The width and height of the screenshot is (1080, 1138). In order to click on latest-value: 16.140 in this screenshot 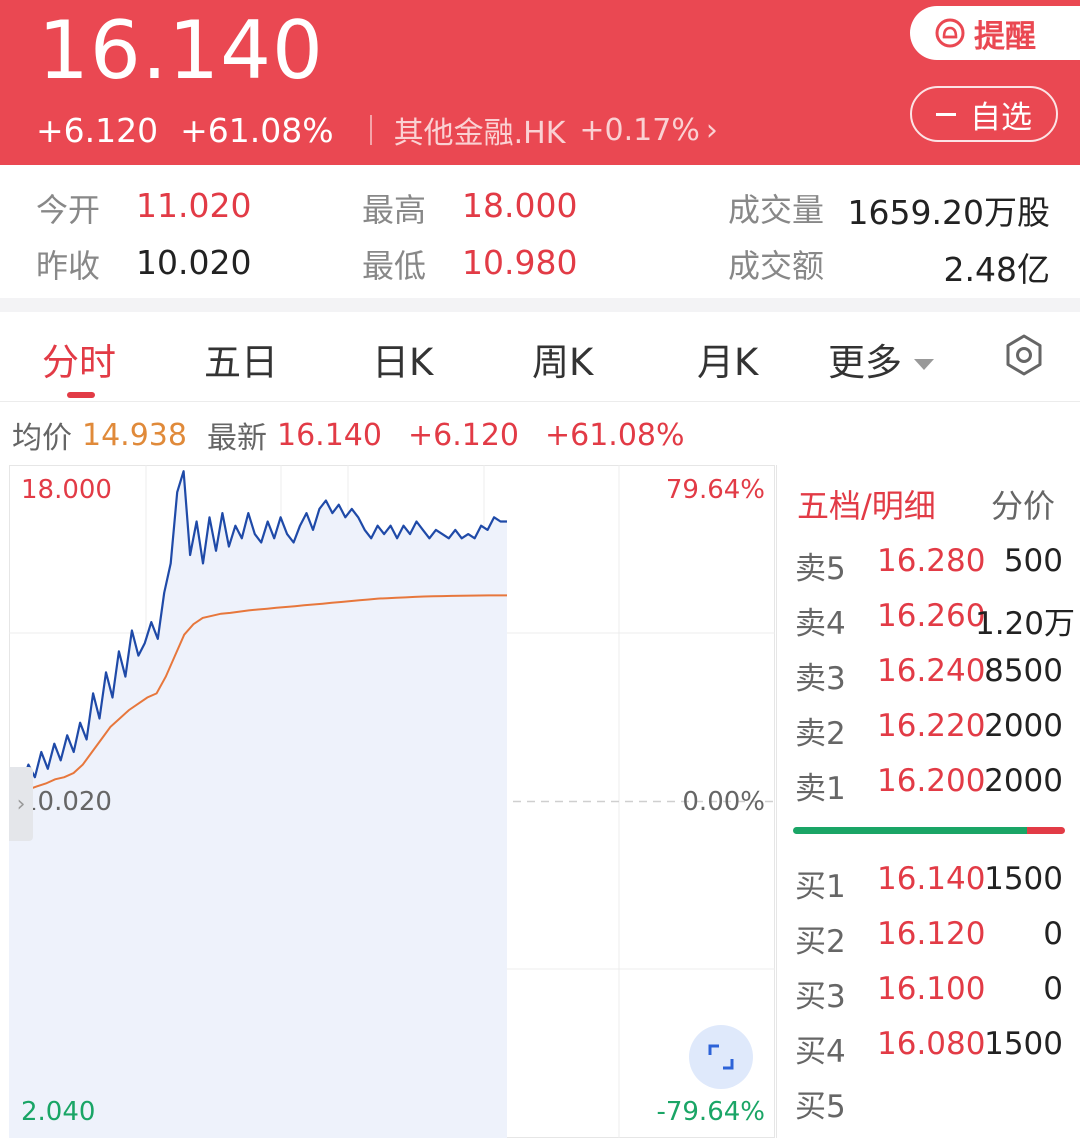, I will do `click(329, 435)`.